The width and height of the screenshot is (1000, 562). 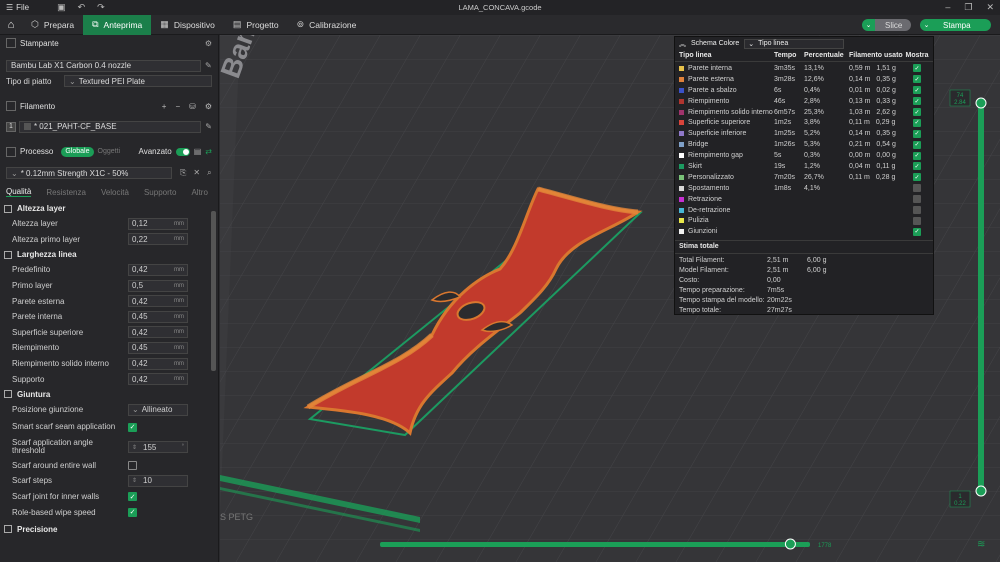 What do you see at coordinates (812, 123) in the screenshot?
I see `legend-percentage: 3,8%` at bounding box center [812, 123].